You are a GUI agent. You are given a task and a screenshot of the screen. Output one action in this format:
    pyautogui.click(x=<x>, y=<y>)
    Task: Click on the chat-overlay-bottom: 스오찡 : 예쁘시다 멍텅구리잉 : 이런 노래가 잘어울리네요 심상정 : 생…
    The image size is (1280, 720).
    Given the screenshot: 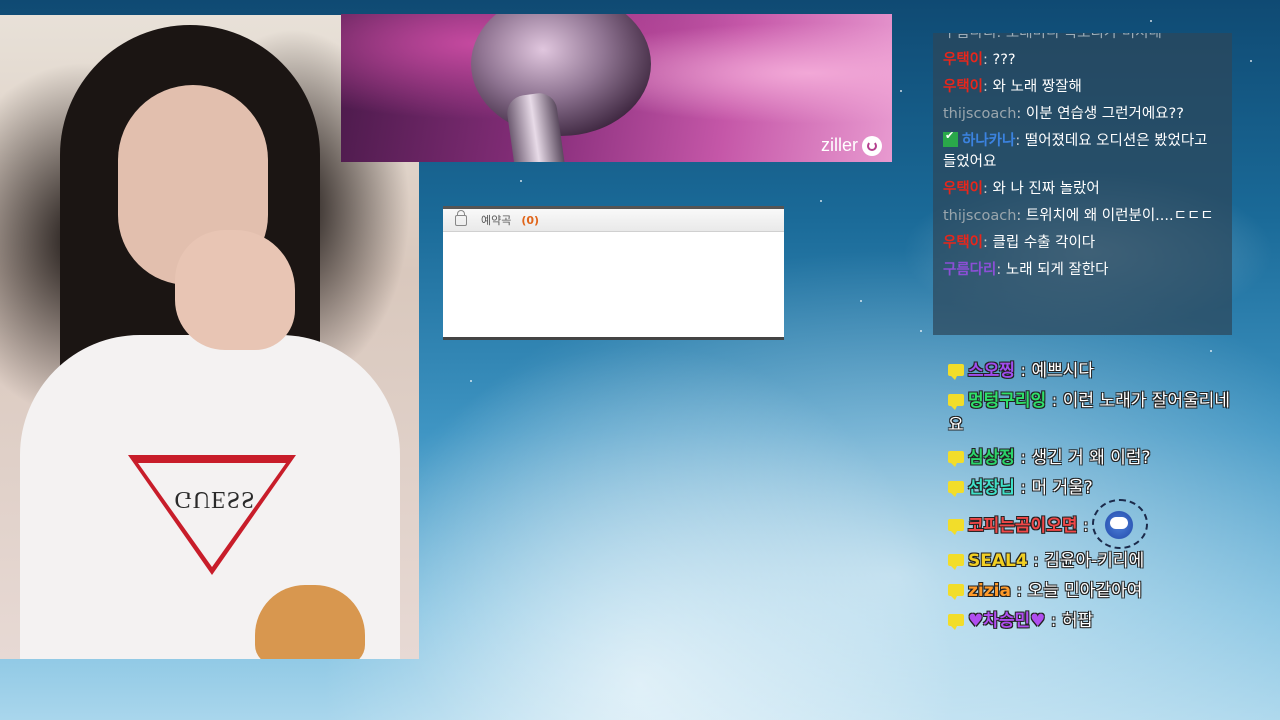 What is the action you would take?
    pyautogui.click(x=1094, y=496)
    